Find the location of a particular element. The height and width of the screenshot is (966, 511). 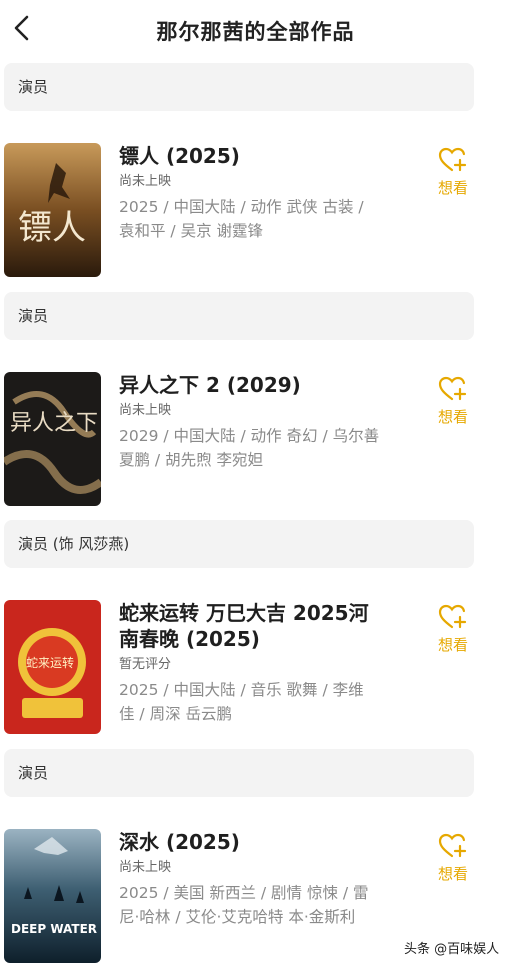

poster-deepwater: DEEP WATER is located at coordinates (52, 896).